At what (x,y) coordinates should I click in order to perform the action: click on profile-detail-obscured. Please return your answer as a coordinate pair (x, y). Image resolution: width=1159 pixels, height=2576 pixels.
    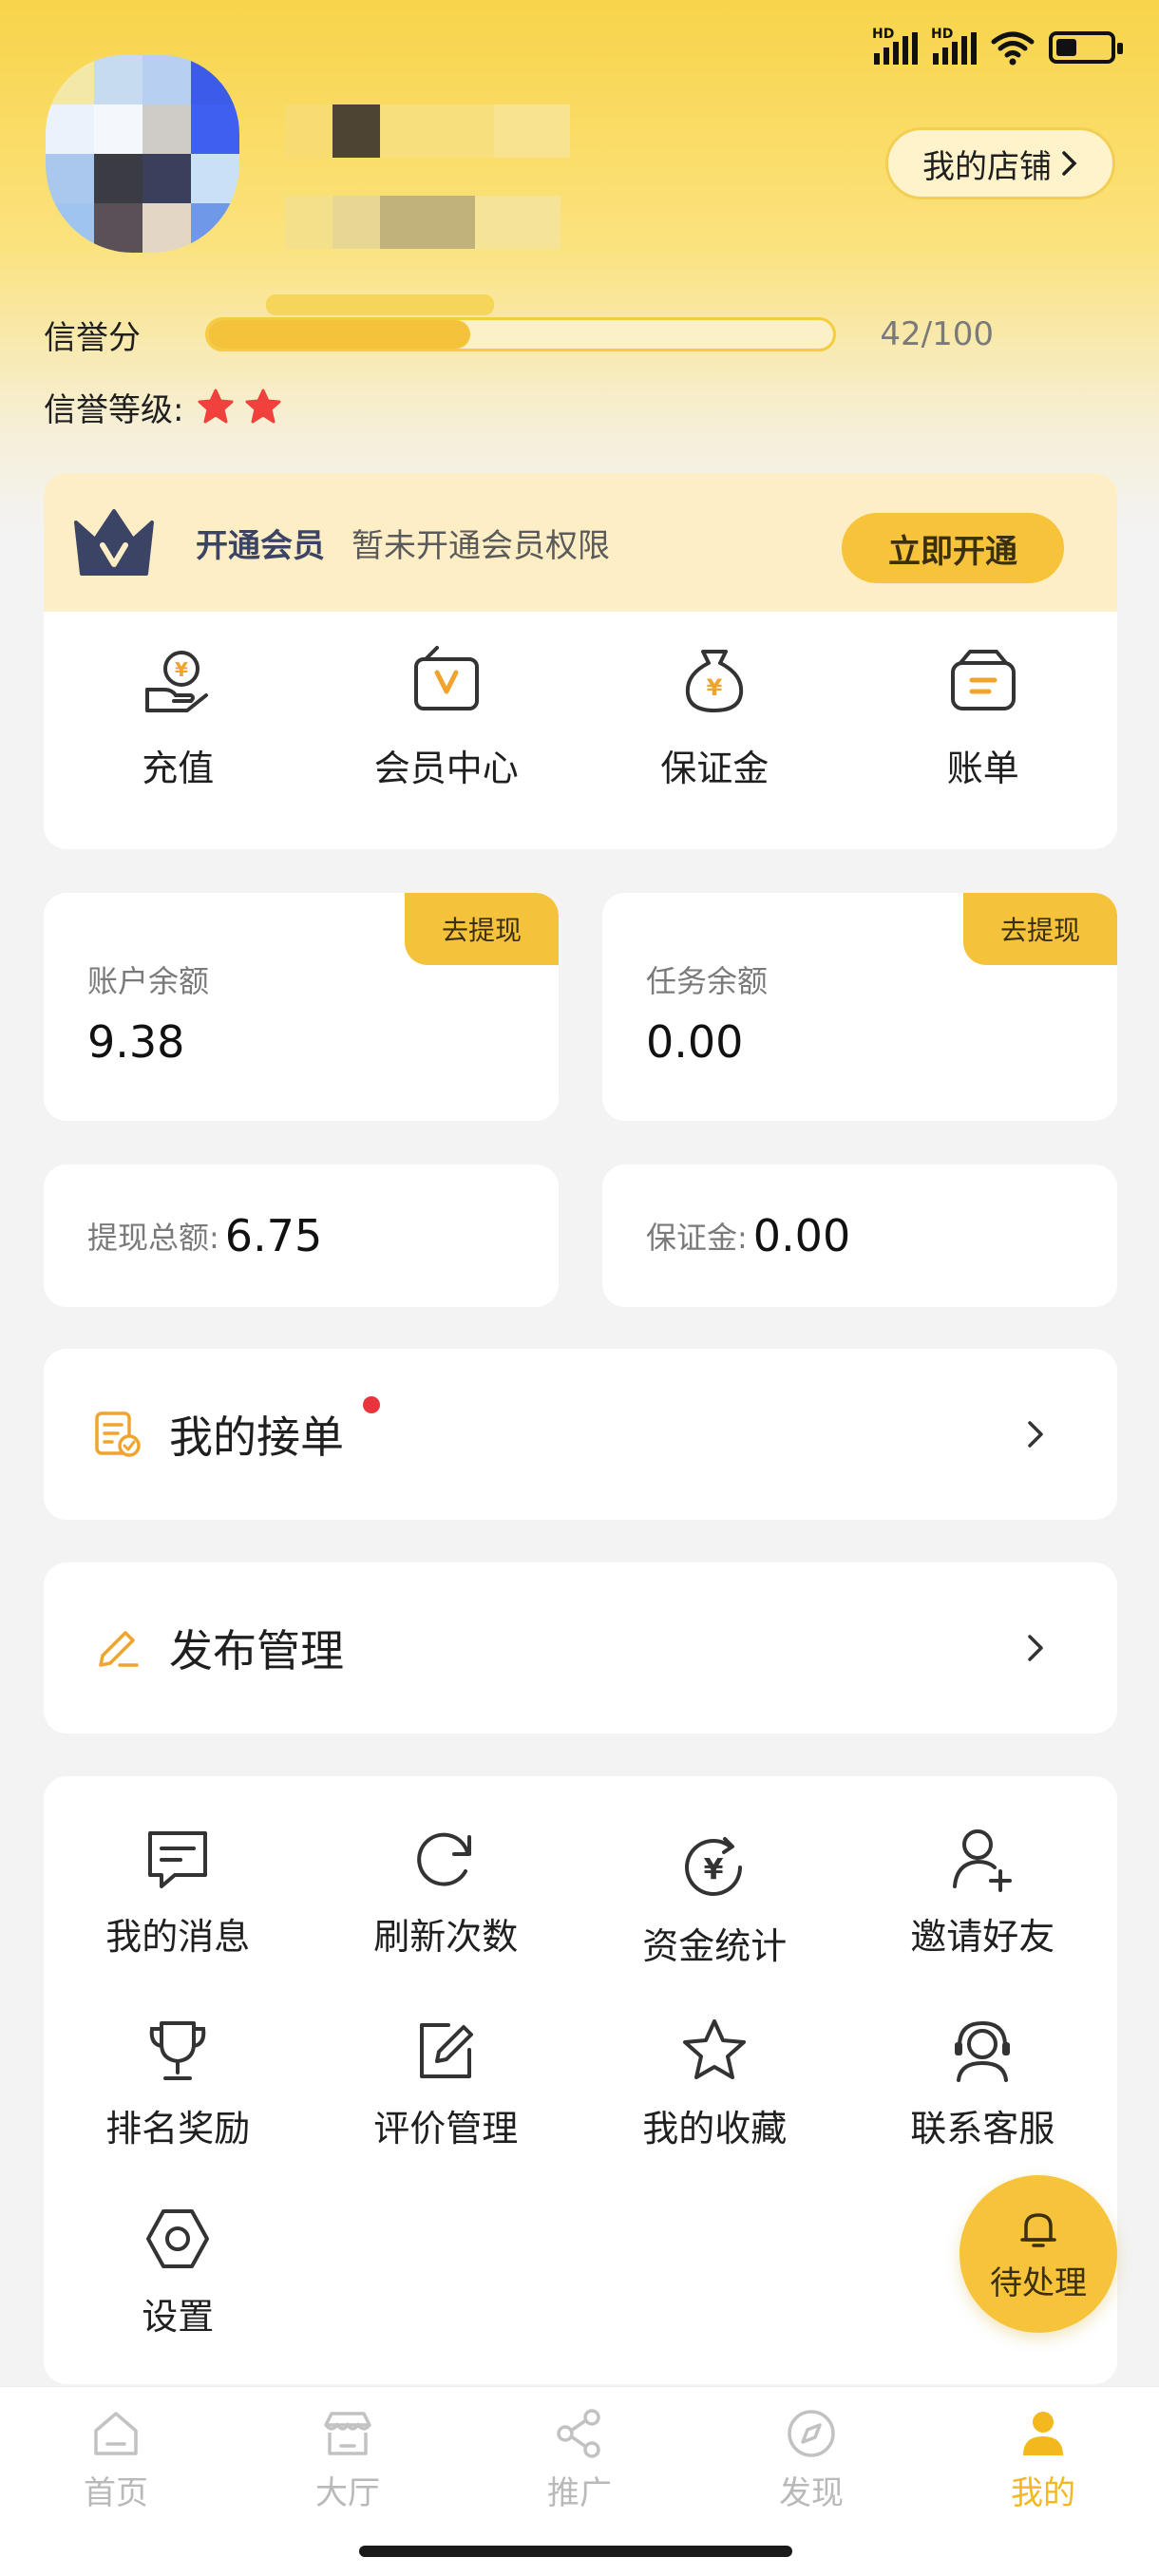
    Looking at the image, I should click on (380, 304).